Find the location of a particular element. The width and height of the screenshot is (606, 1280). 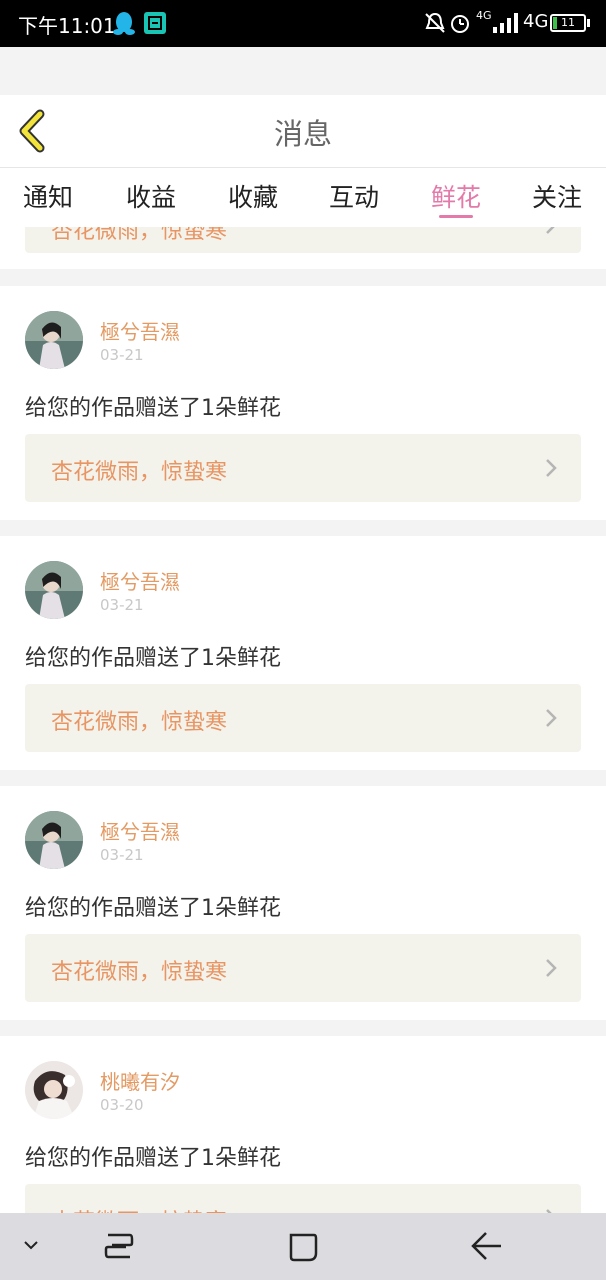

recents-icon is located at coordinates (119, 1246).